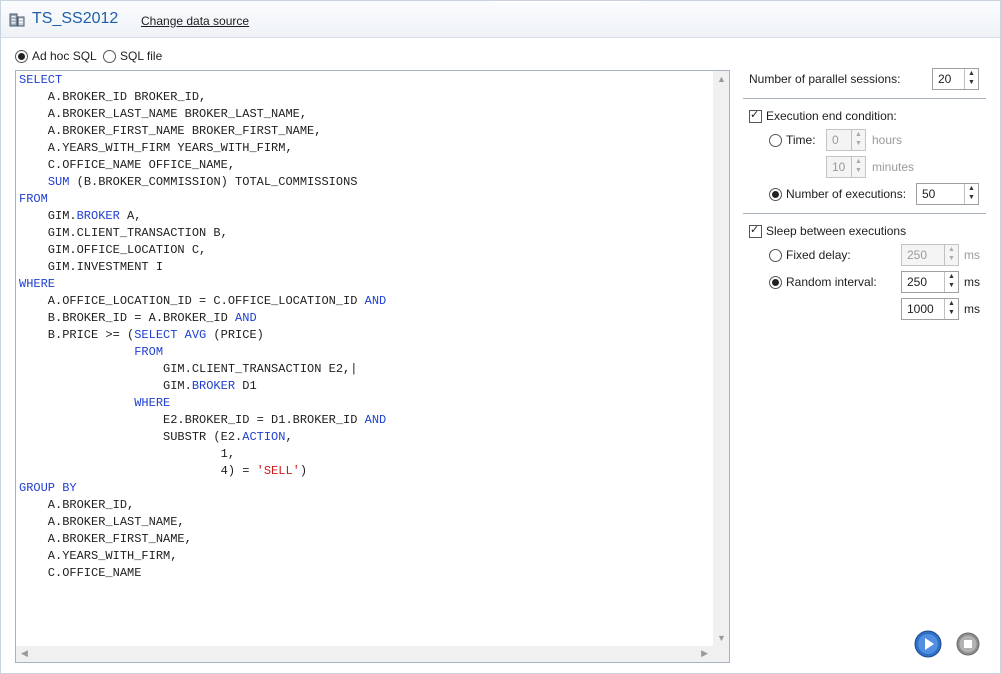 Image resolution: width=1001 pixels, height=674 pixels. What do you see at coordinates (131, 437) in the screenshot?
I see `sql-text: SUBSTR (E2.` at bounding box center [131, 437].